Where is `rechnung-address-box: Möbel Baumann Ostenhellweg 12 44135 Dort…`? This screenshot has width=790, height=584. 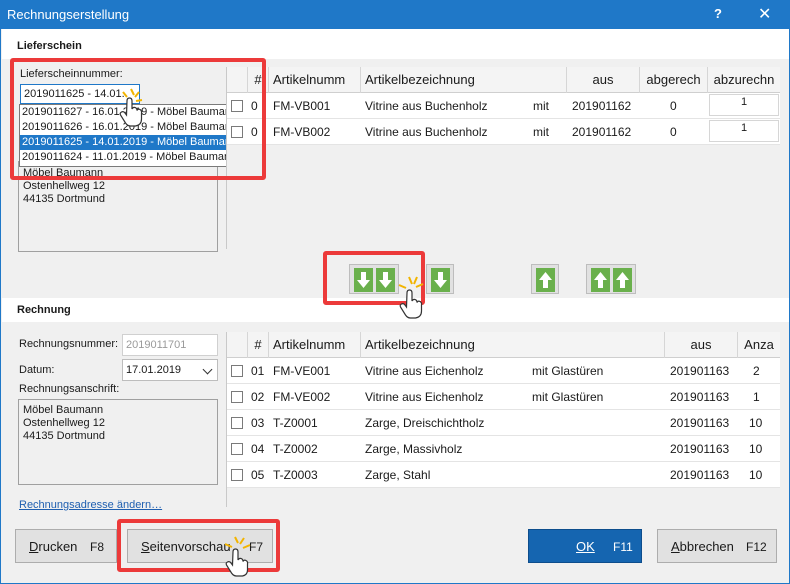
rechnung-address-box: Möbel Baumann Ostenhellweg 12 44135 Dort… is located at coordinates (118, 442).